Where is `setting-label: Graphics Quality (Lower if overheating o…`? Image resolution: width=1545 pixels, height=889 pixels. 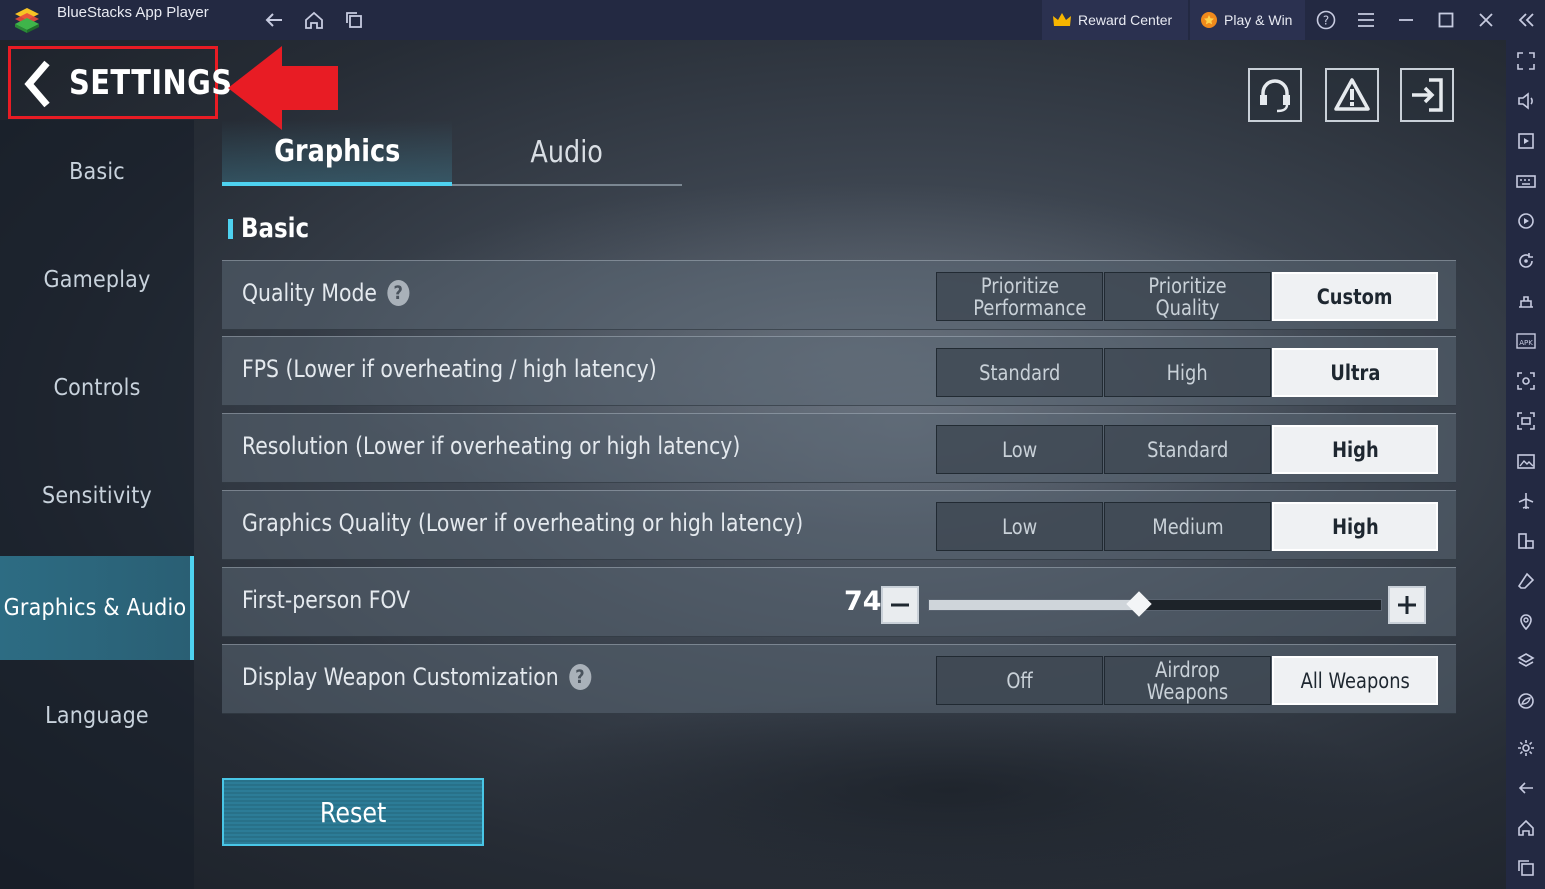
setting-label: Graphics Quality (Lower if overheating o… is located at coordinates (523, 523).